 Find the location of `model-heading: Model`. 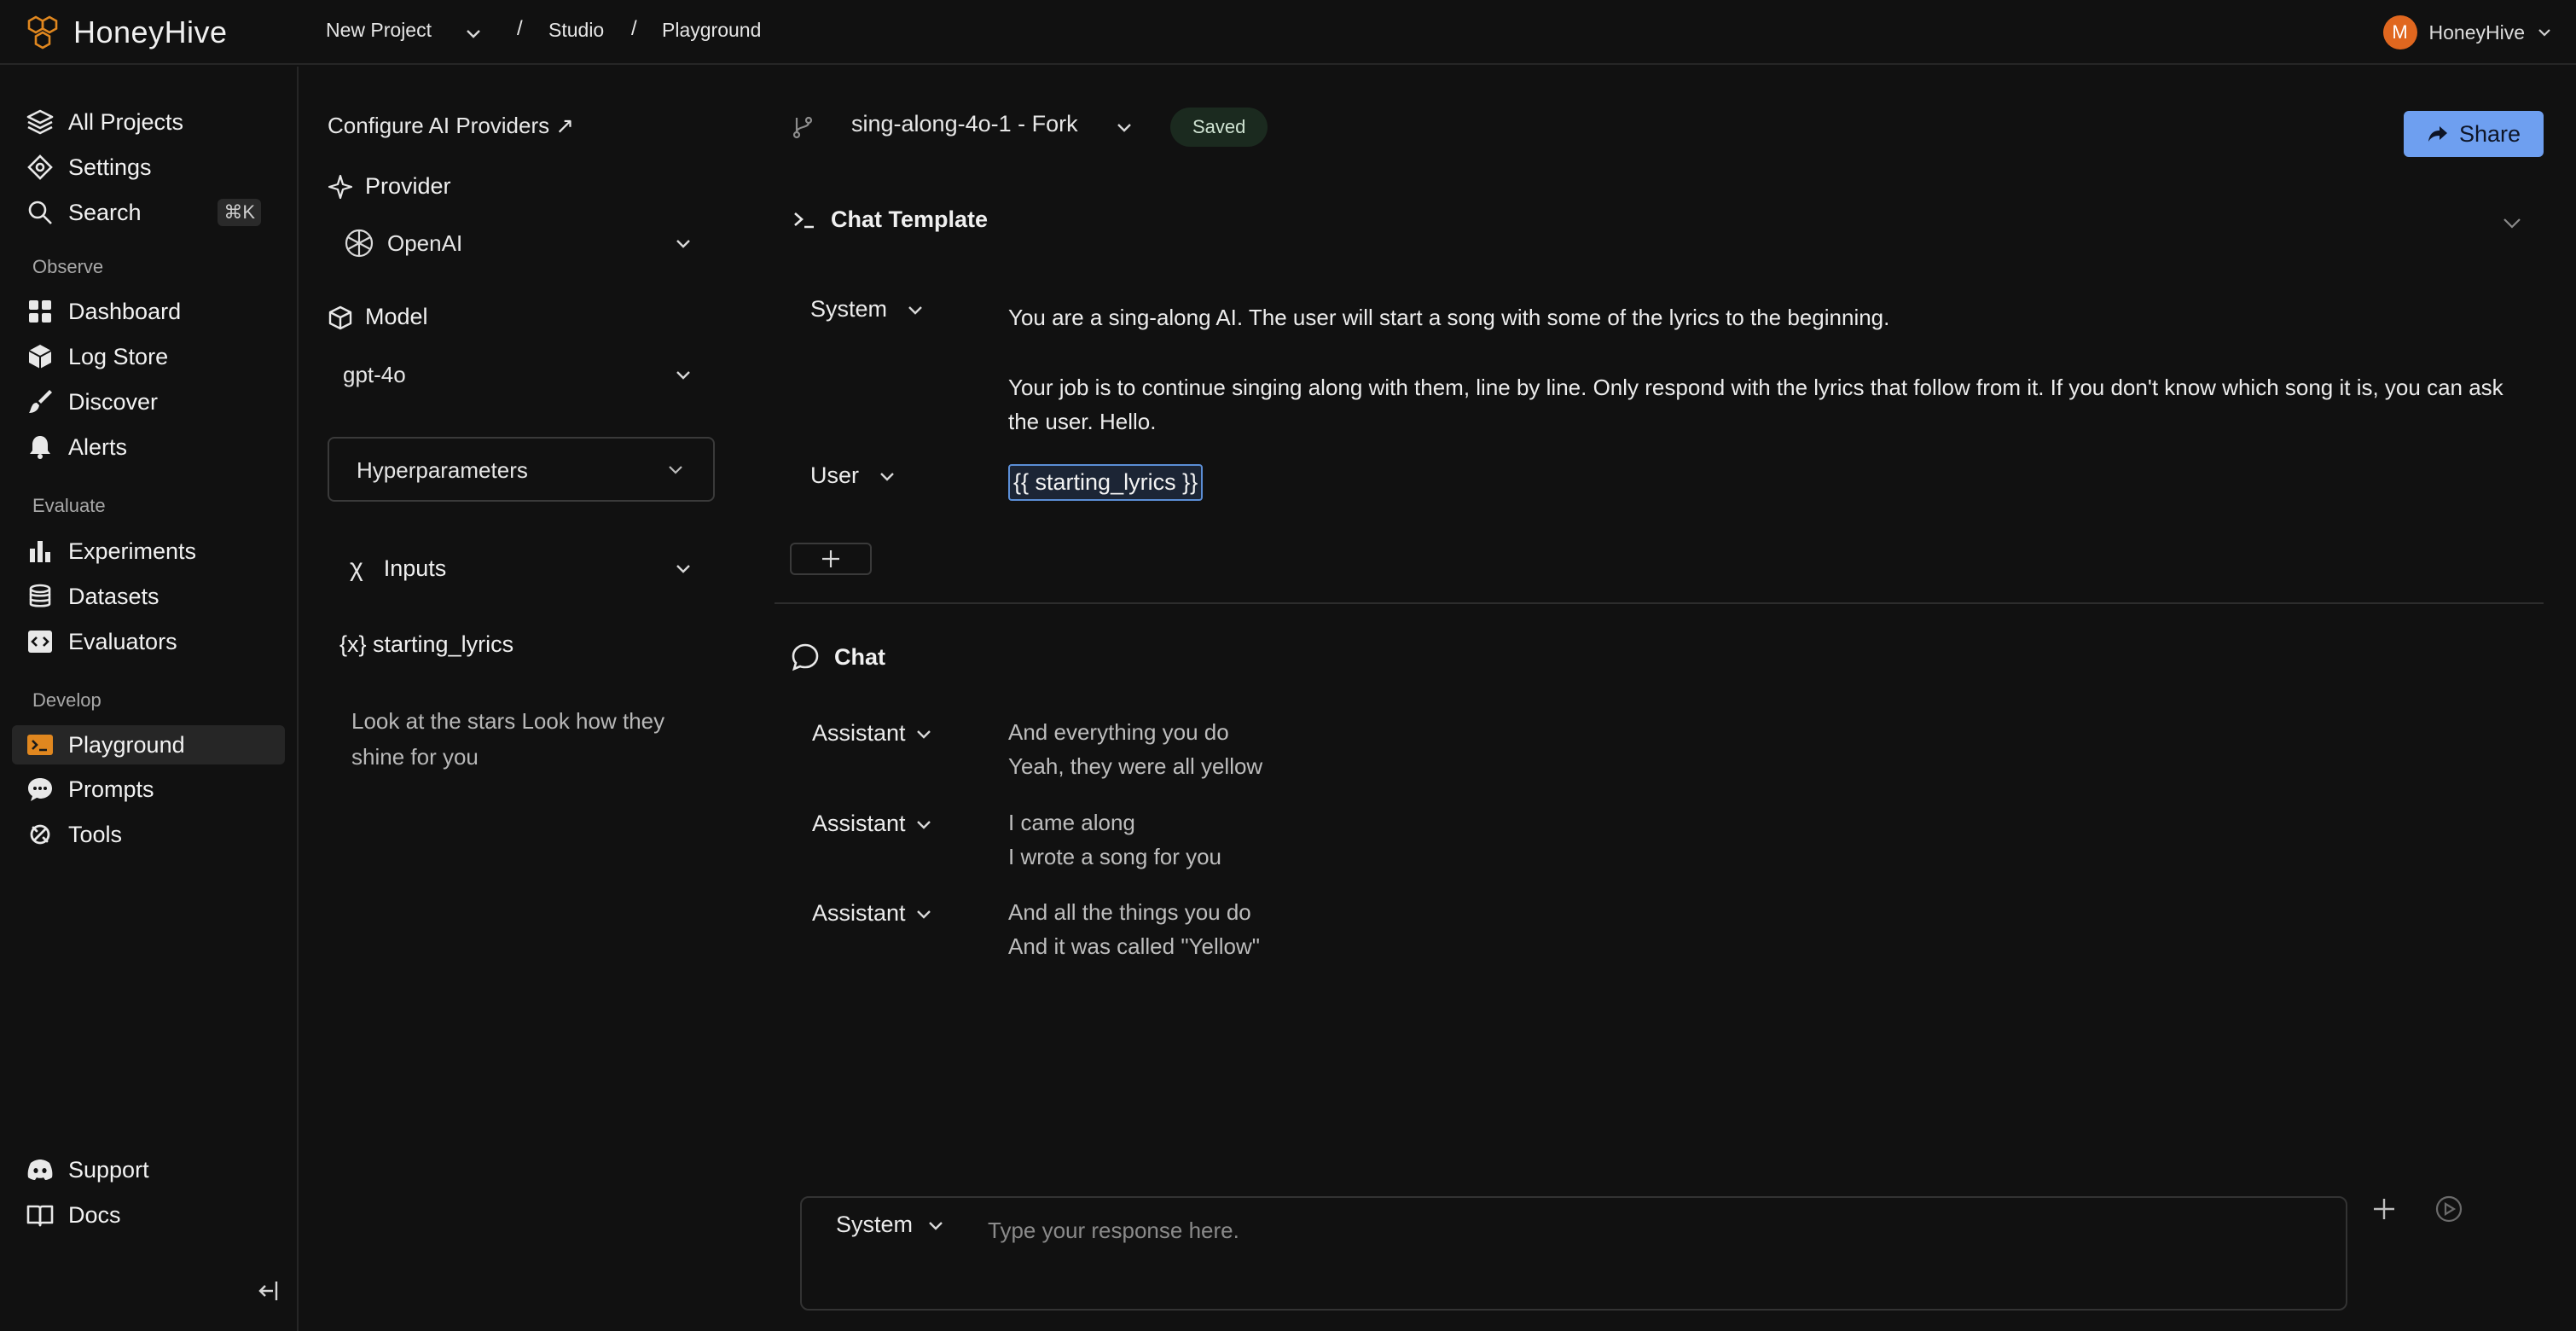

model-heading: Model is located at coordinates (378, 317).